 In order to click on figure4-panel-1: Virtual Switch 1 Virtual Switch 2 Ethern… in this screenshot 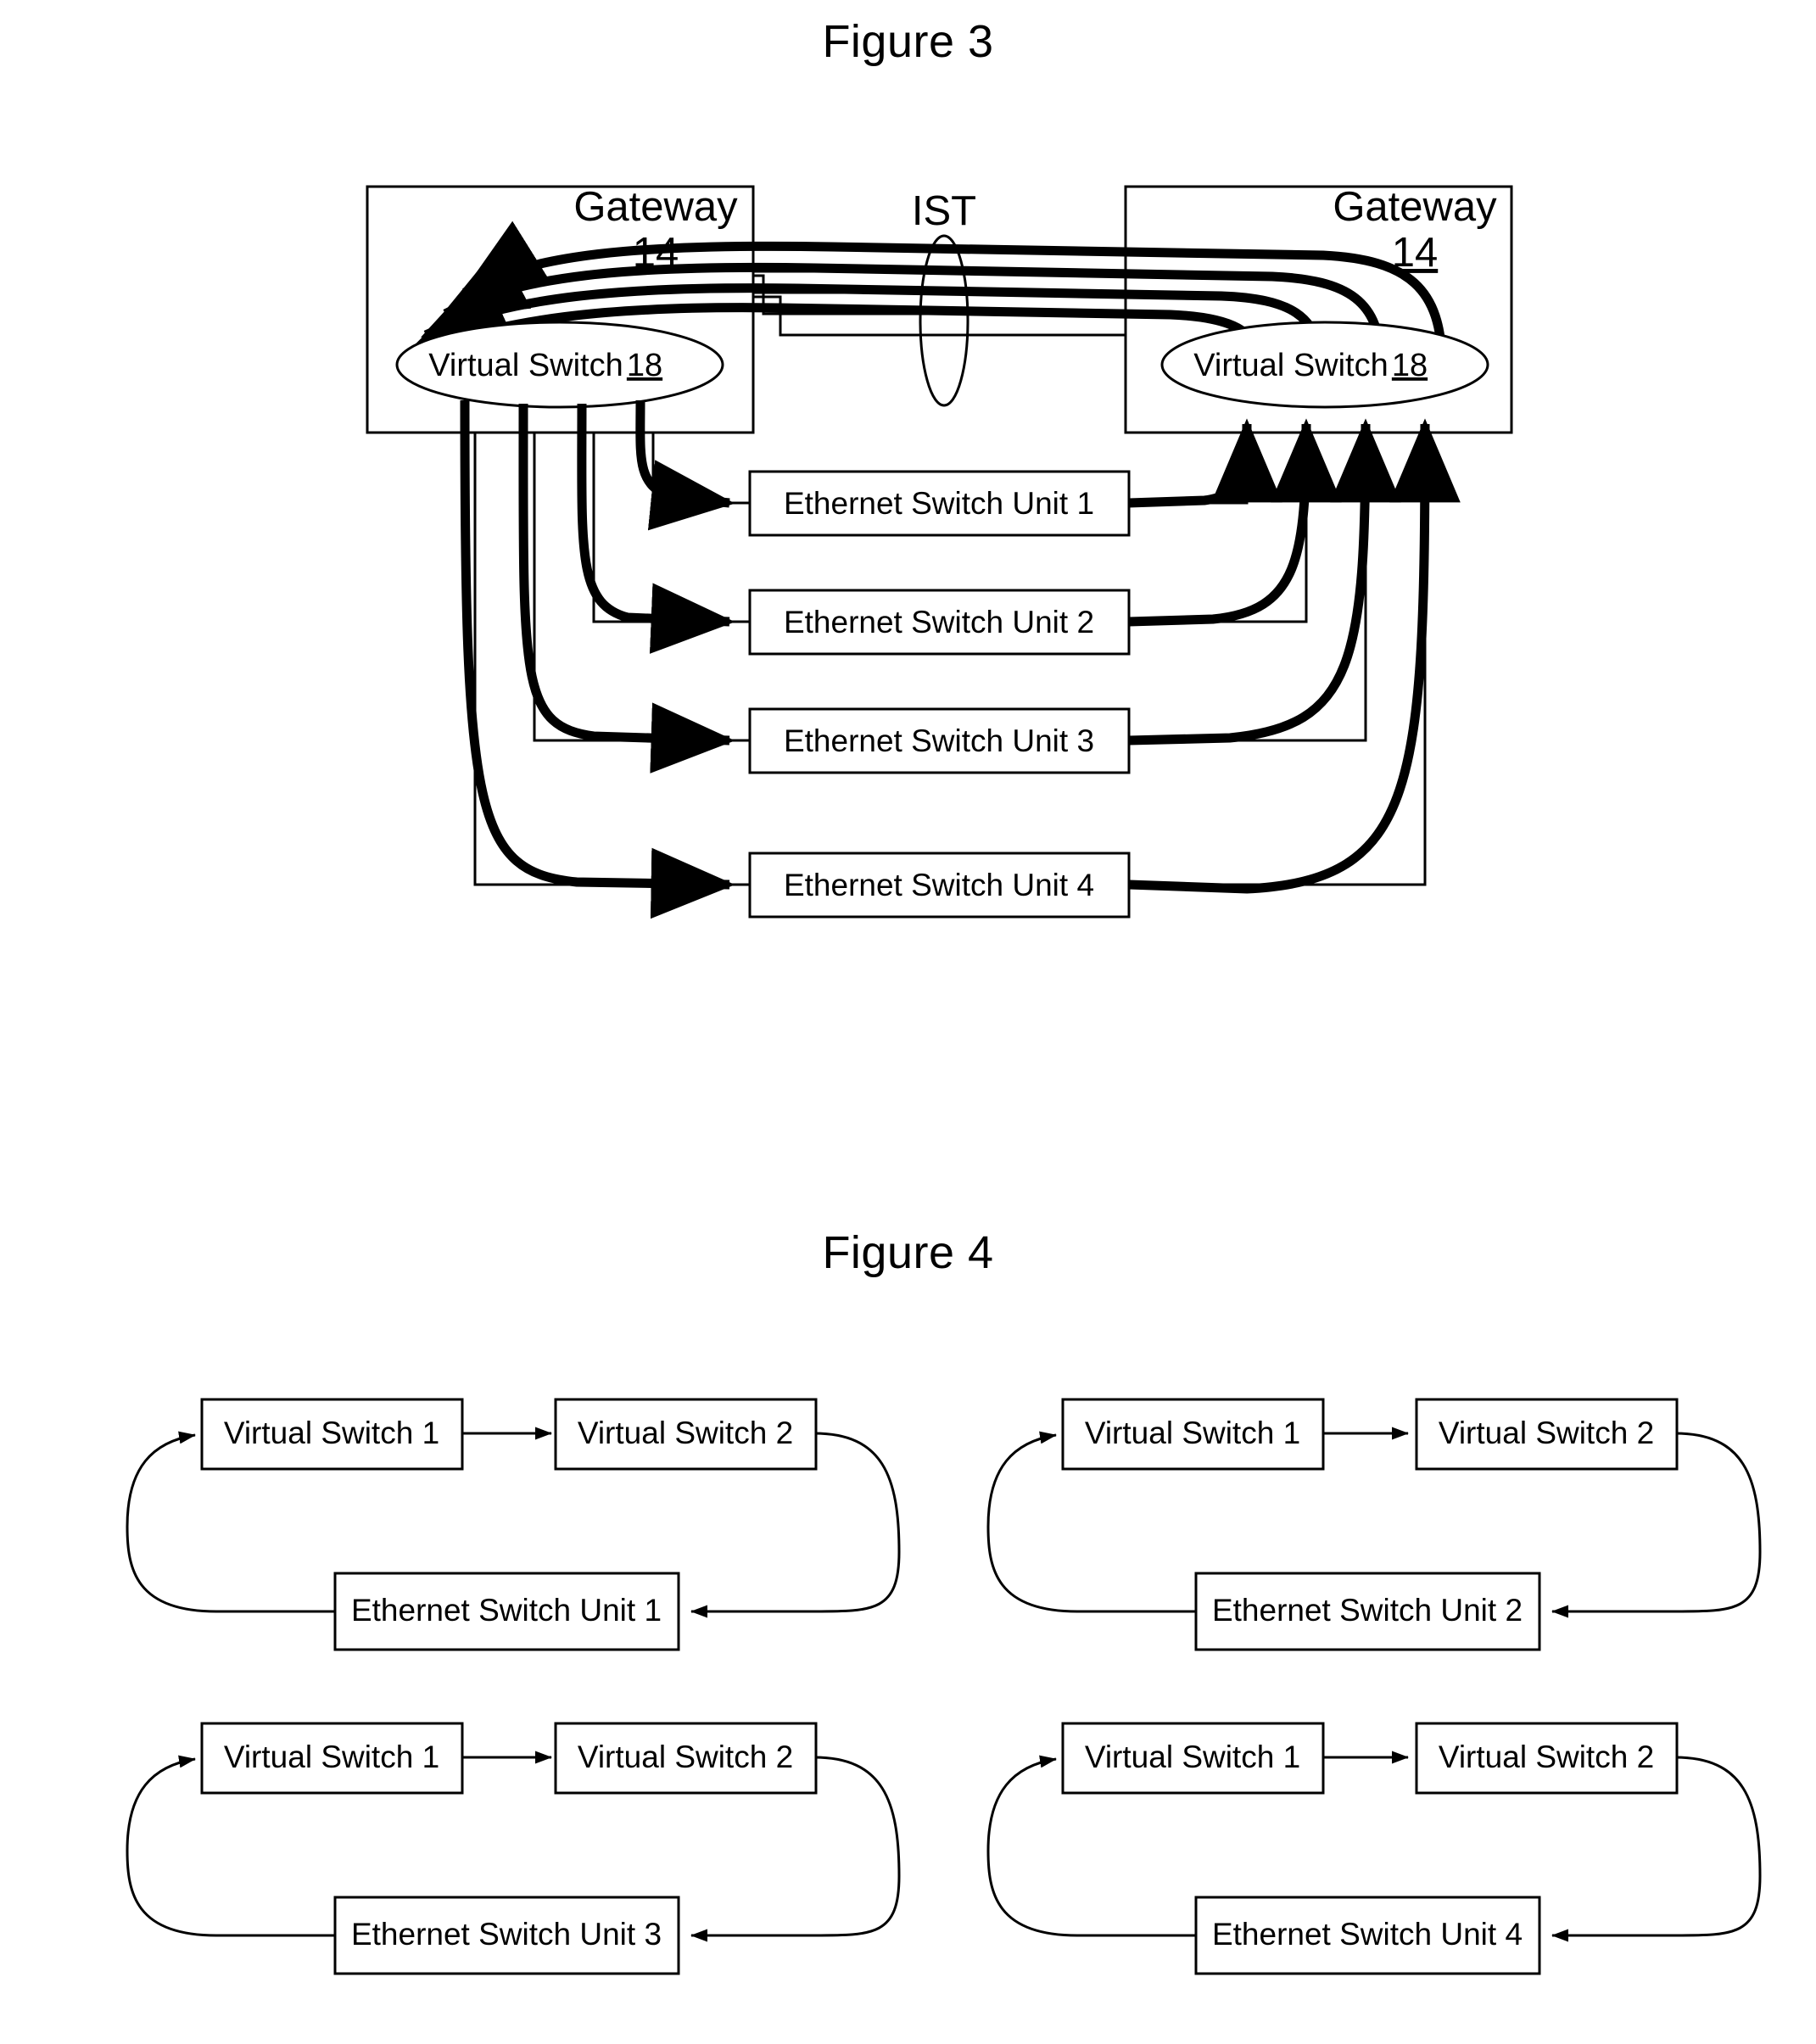, I will do `click(513, 1524)`.